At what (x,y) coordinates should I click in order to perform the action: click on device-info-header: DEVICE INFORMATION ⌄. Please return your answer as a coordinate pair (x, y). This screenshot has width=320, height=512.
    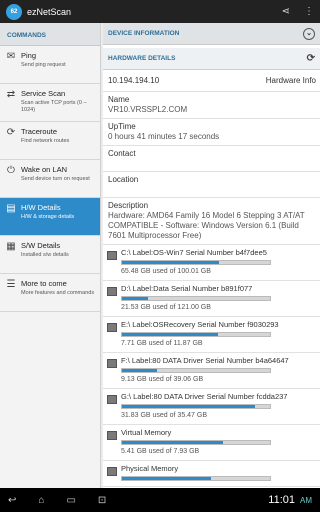
    Looking at the image, I should click on (211, 34).